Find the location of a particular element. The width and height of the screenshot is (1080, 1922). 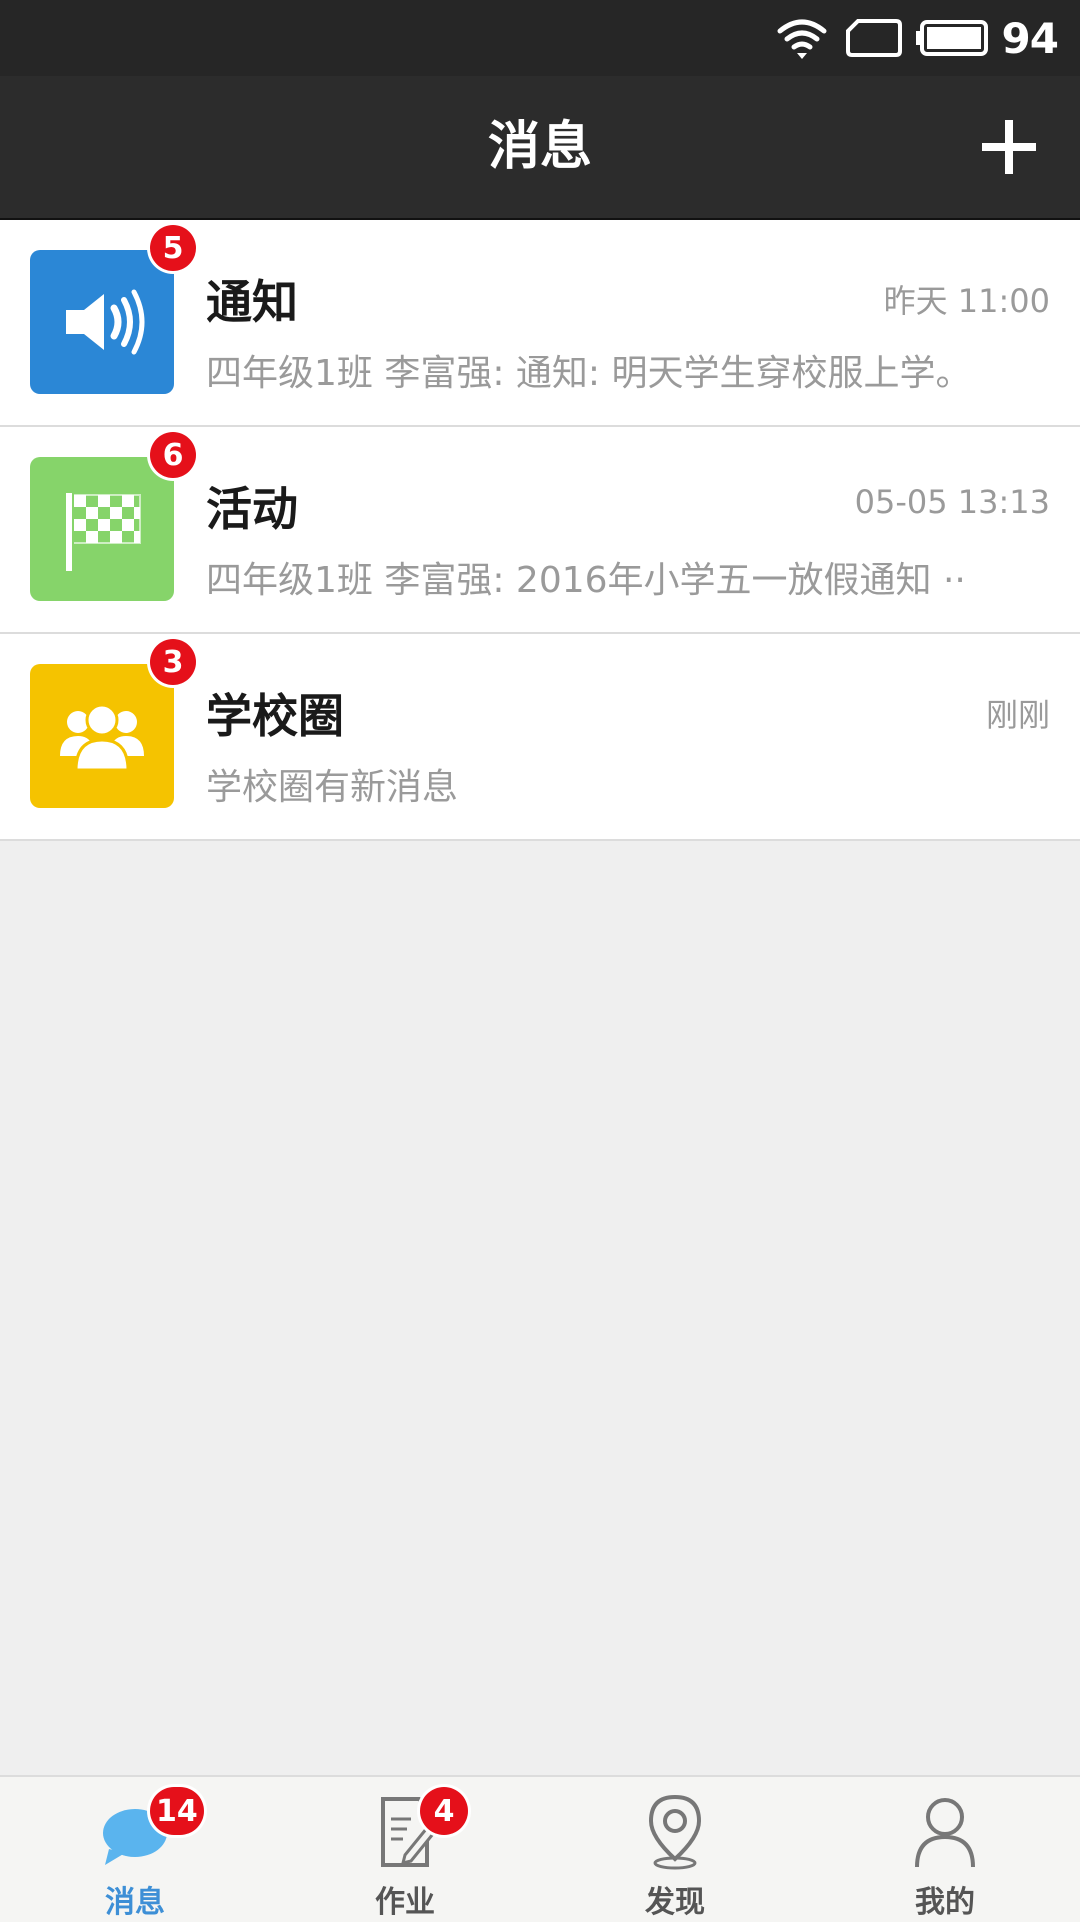

message-item-school-circle: 3 学校圈 刚刚 学校圈有新消息 is located at coordinates (540, 737).